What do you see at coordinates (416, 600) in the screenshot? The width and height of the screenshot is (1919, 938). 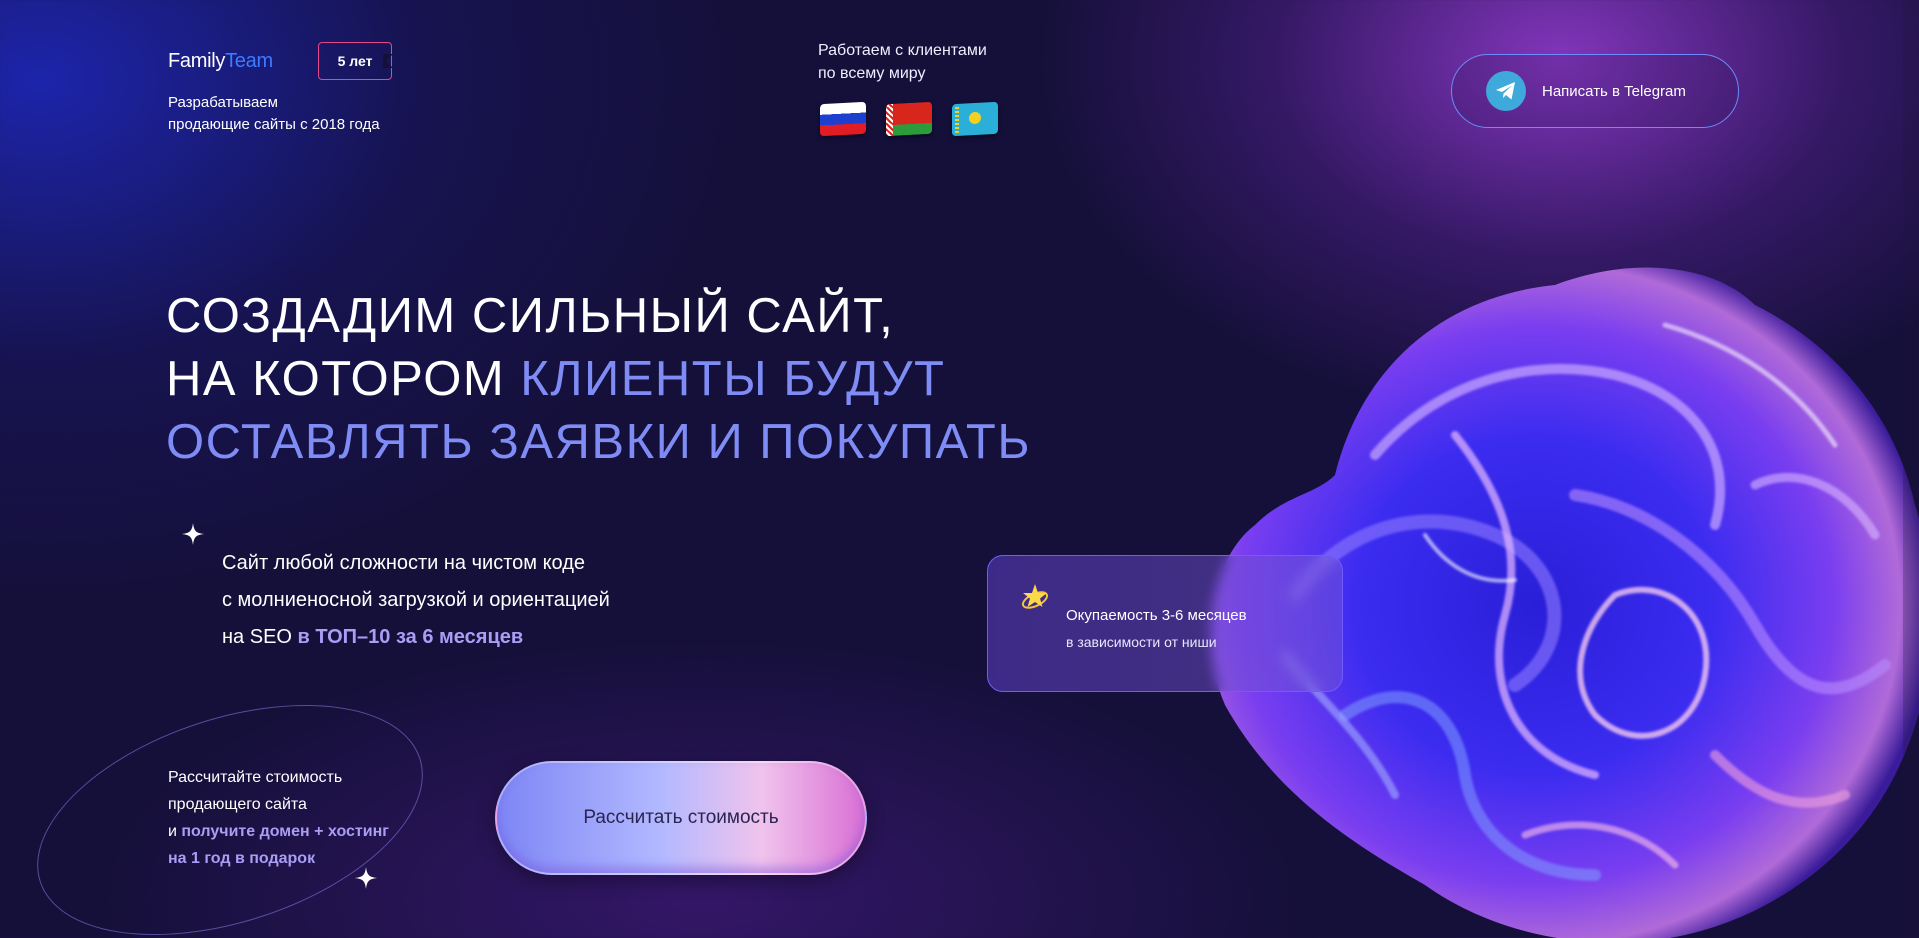 I see `desc-line-2: с молниеносной загрузкой и ориентацией` at bounding box center [416, 600].